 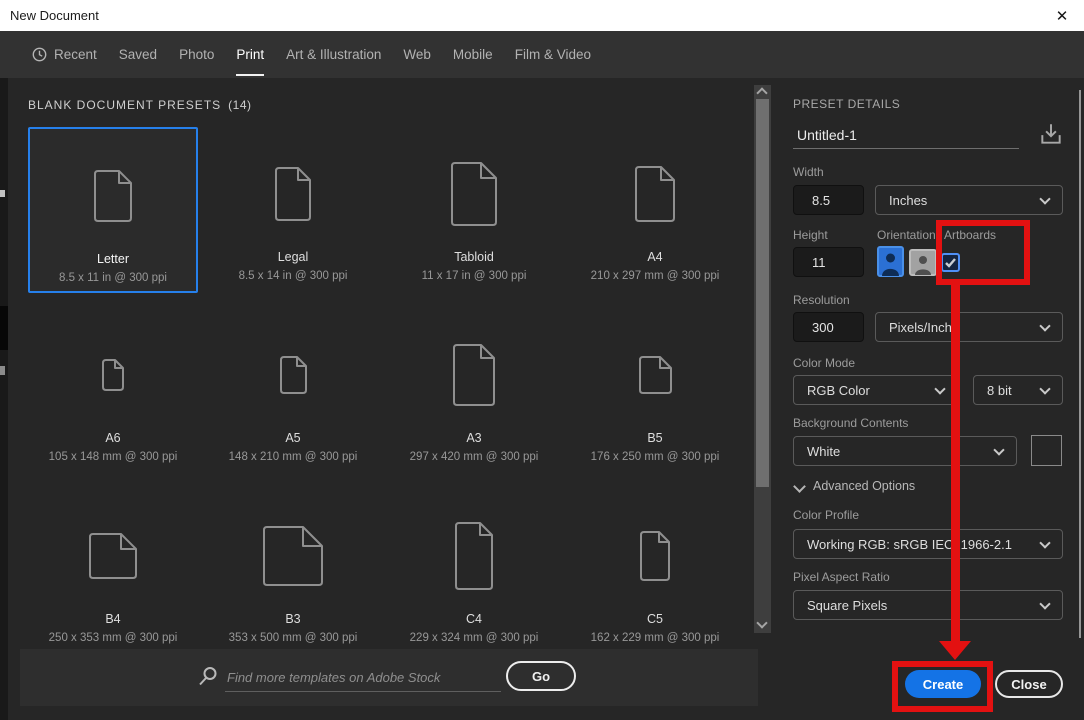 What do you see at coordinates (762, 293) in the screenshot?
I see `scrollbar-thumb` at bounding box center [762, 293].